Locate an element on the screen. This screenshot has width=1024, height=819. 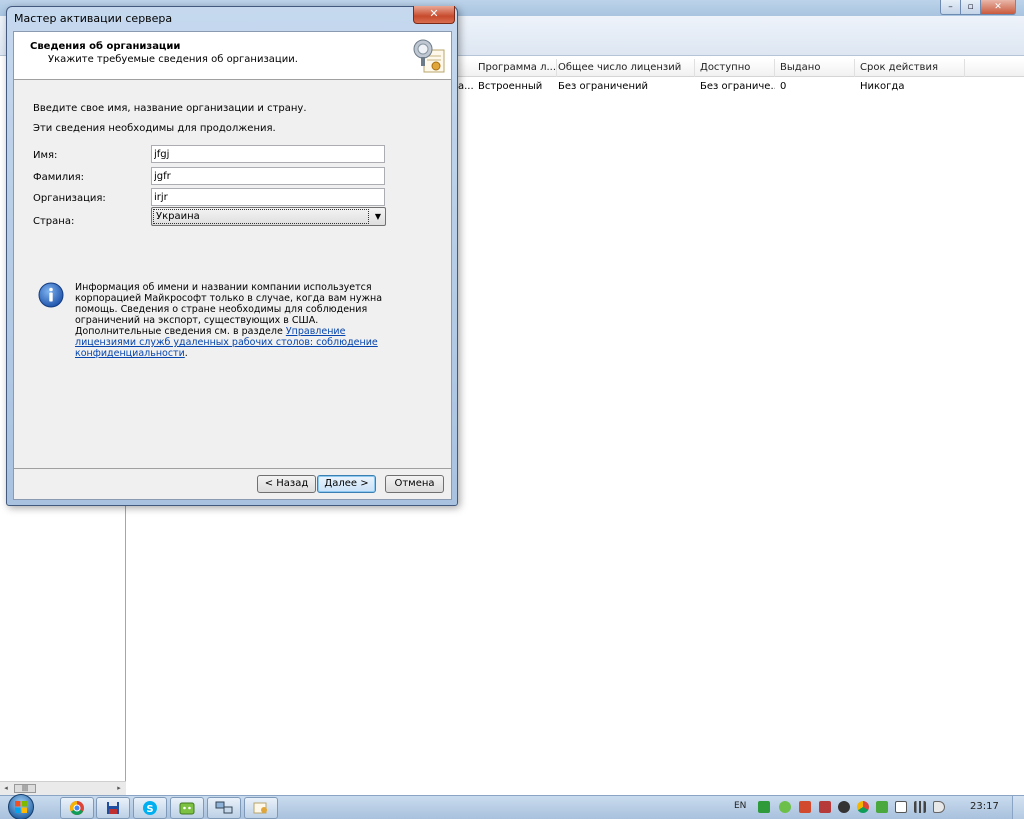
organization-label: Организация: is located at coordinates (69, 198).